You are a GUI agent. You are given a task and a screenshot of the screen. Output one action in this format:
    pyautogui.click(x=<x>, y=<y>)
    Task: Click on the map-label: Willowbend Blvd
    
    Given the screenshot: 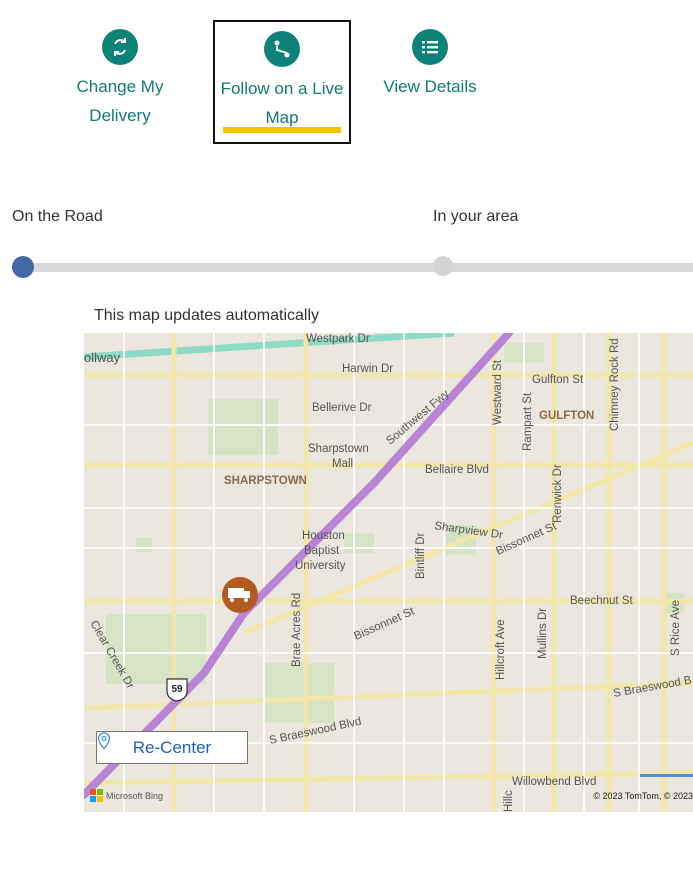 What is the action you would take?
    pyautogui.click(x=554, y=782)
    